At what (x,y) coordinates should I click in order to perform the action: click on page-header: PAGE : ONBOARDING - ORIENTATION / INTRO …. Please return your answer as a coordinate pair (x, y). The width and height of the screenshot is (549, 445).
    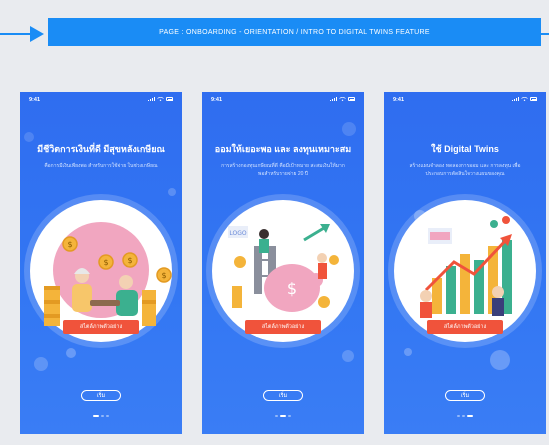
    Looking at the image, I should click on (294, 32).